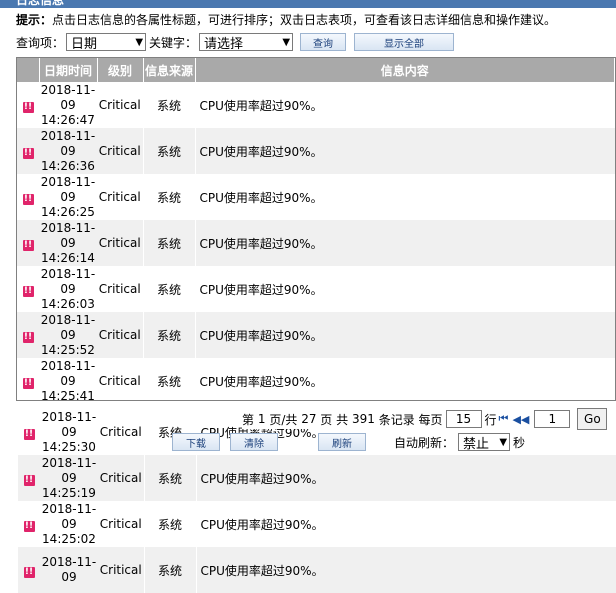  What do you see at coordinates (68, 303) in the screenshot?
I see `time-part: 14:26:03` at bounding box center [68, 303].